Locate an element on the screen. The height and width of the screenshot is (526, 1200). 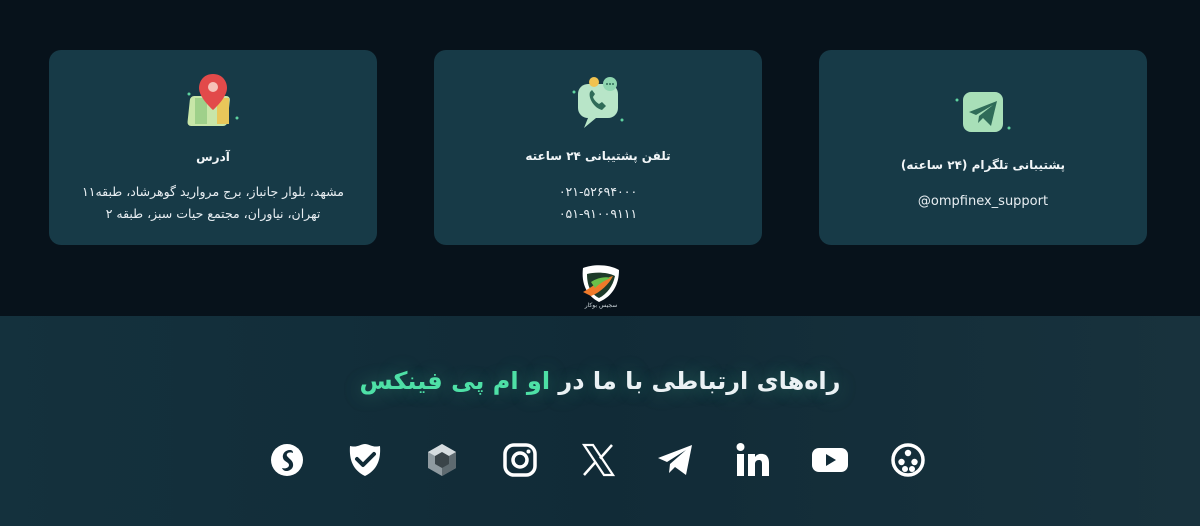
social-links is located at coordinates (600, 461).